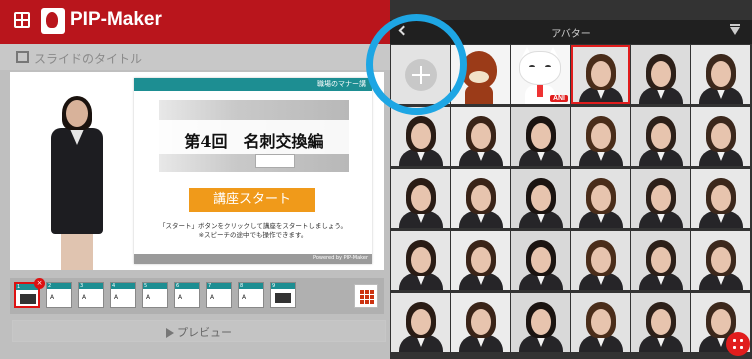  I want to click on slide-thumbnail: 8A, so click(251, 295).